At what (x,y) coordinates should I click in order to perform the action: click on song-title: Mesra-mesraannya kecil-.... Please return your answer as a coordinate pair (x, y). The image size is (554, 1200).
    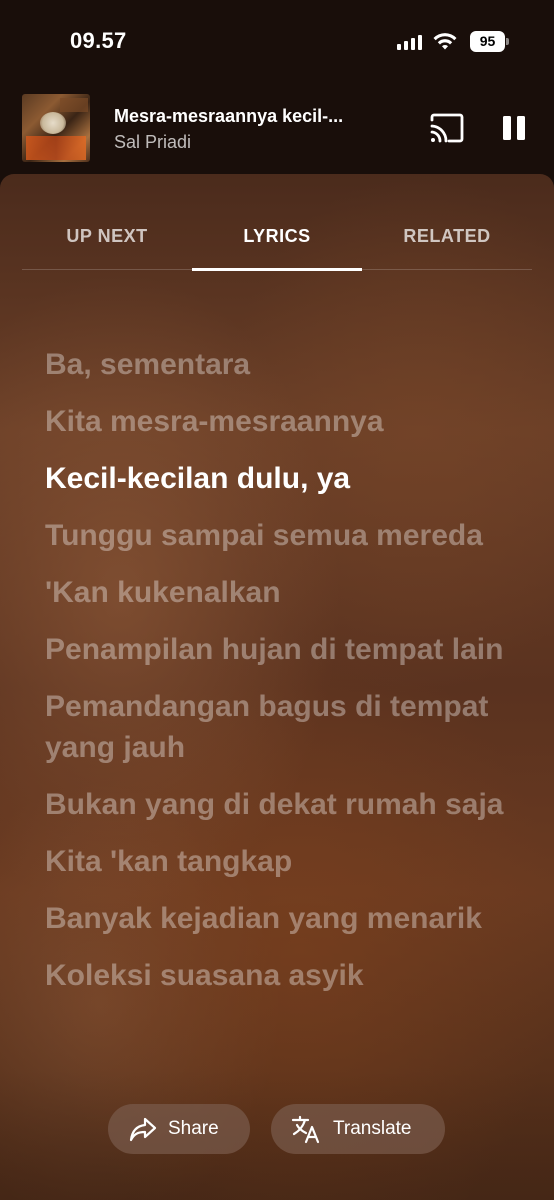
    Looking at the image, I should click on (249, 116).